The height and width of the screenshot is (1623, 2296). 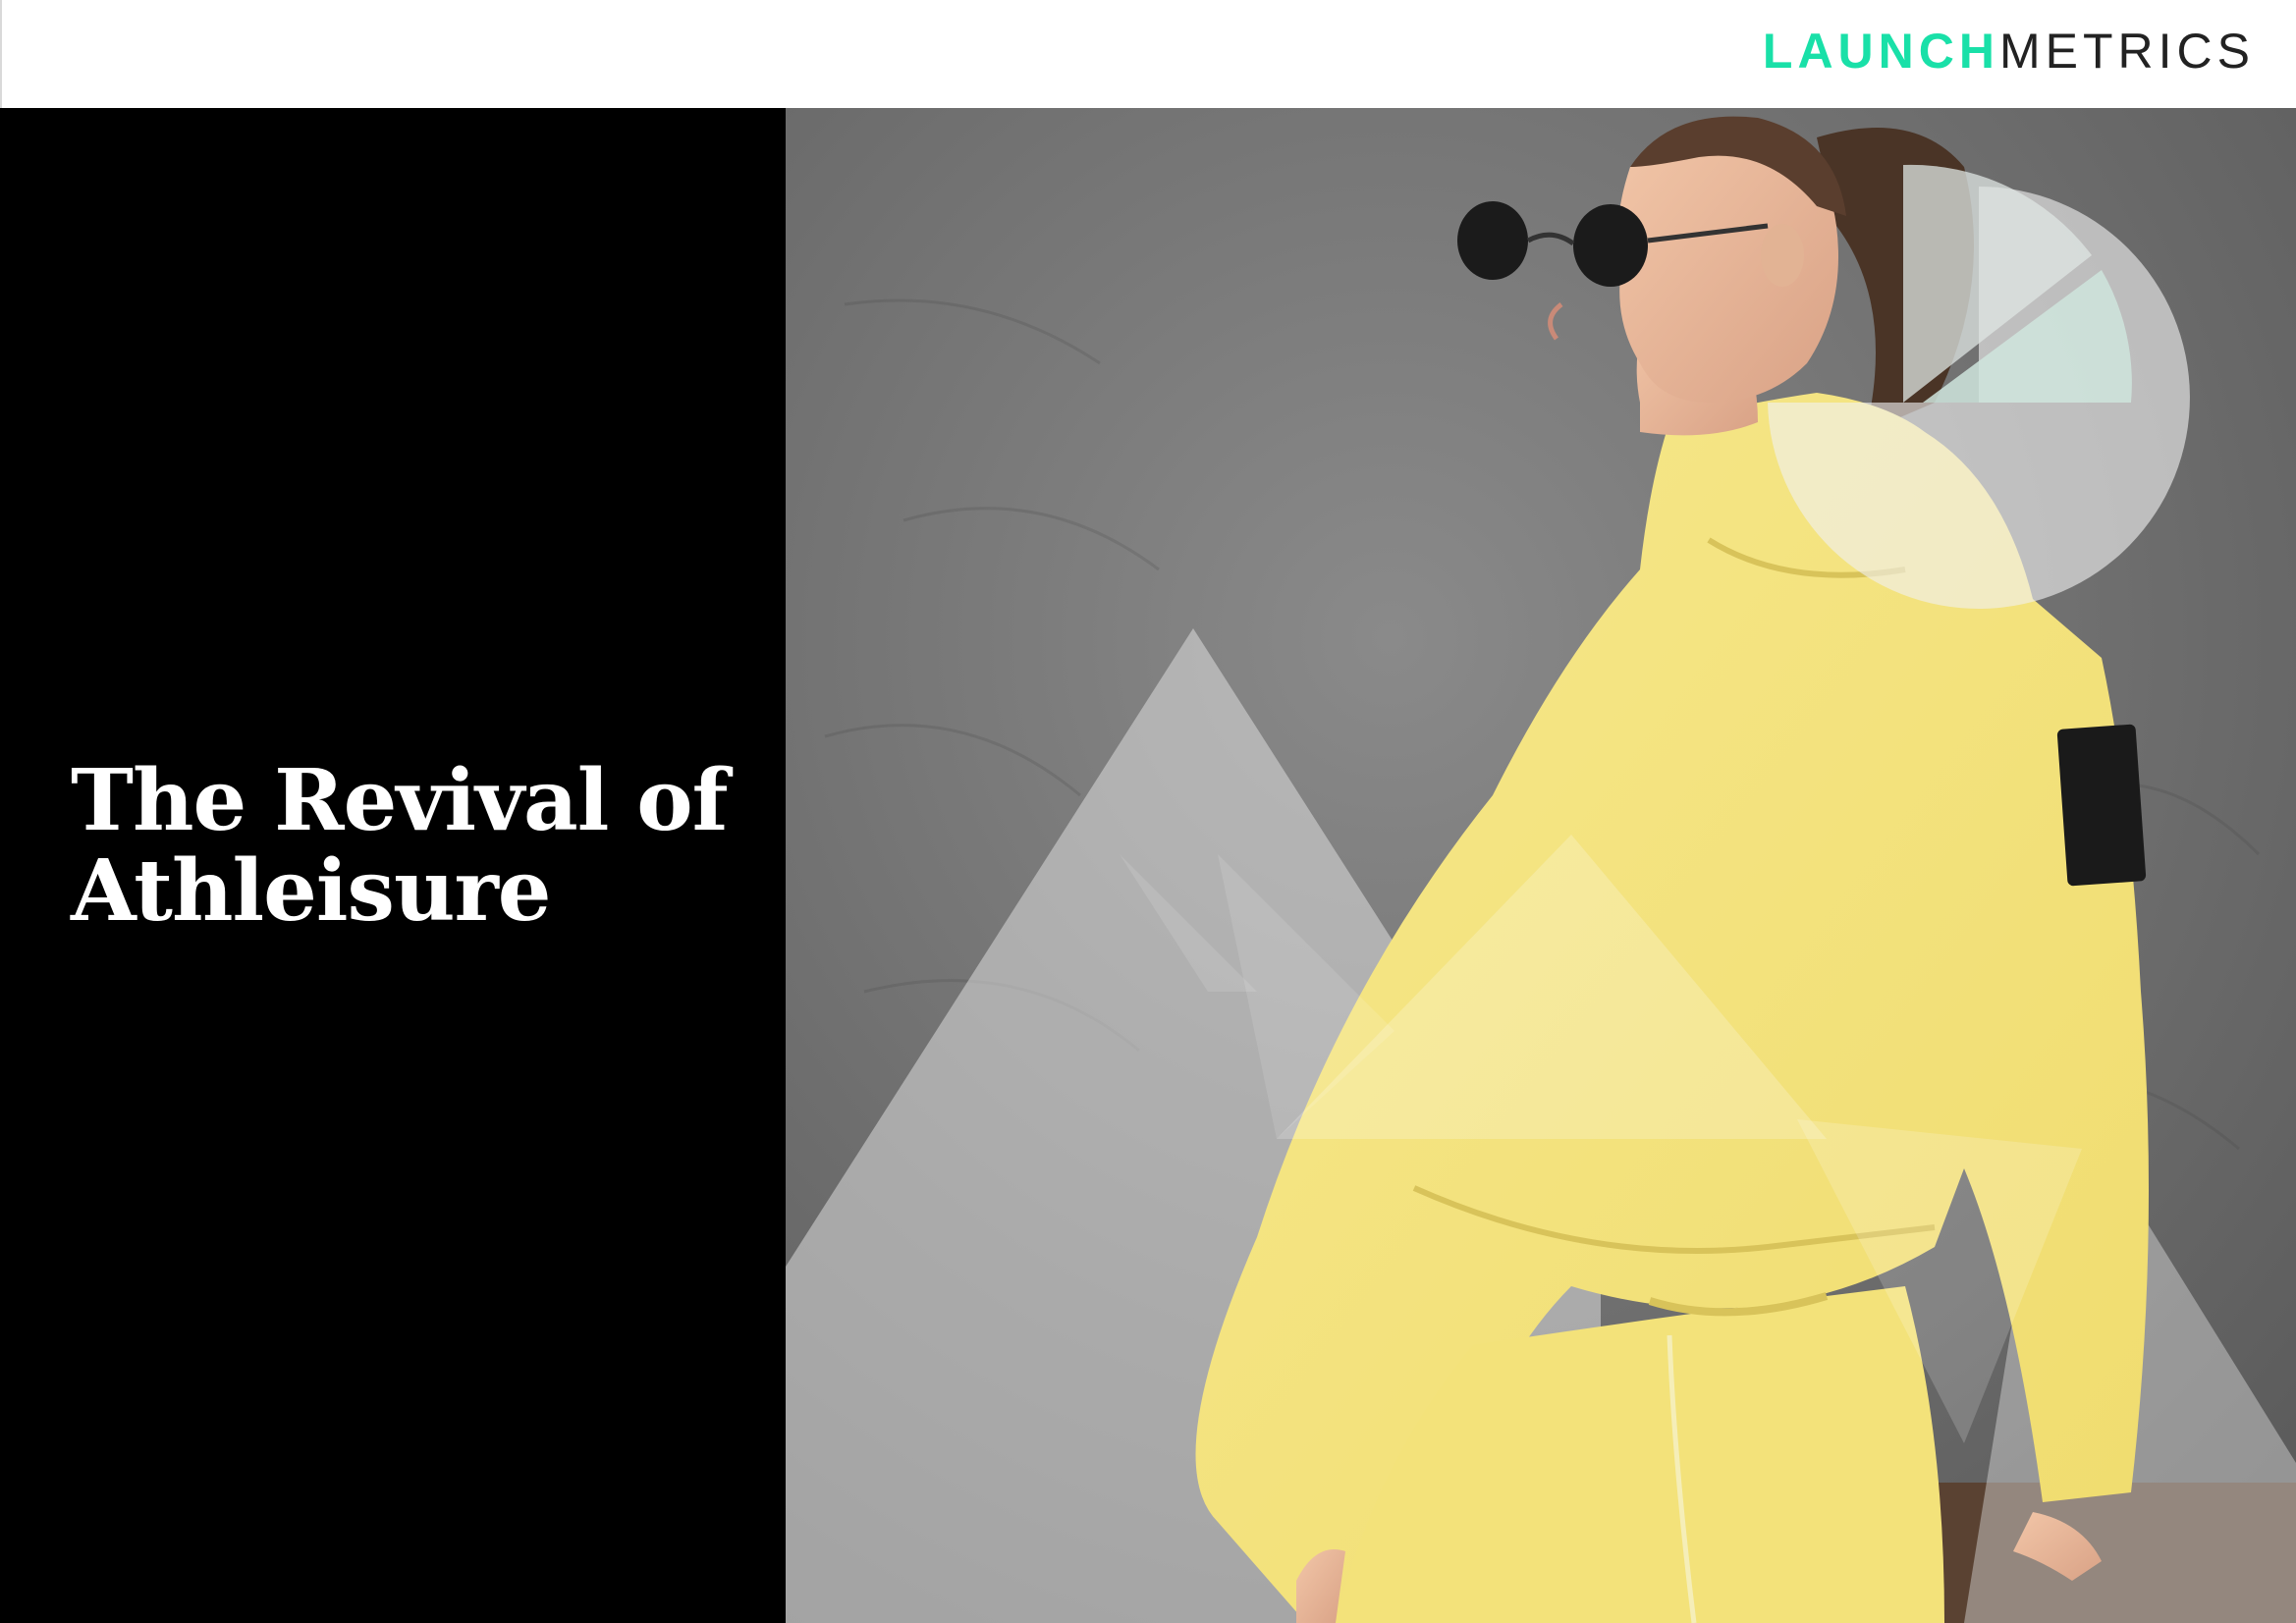 I want to click on report-title: The Revival of Athleisure, so click(x=414, y=846).